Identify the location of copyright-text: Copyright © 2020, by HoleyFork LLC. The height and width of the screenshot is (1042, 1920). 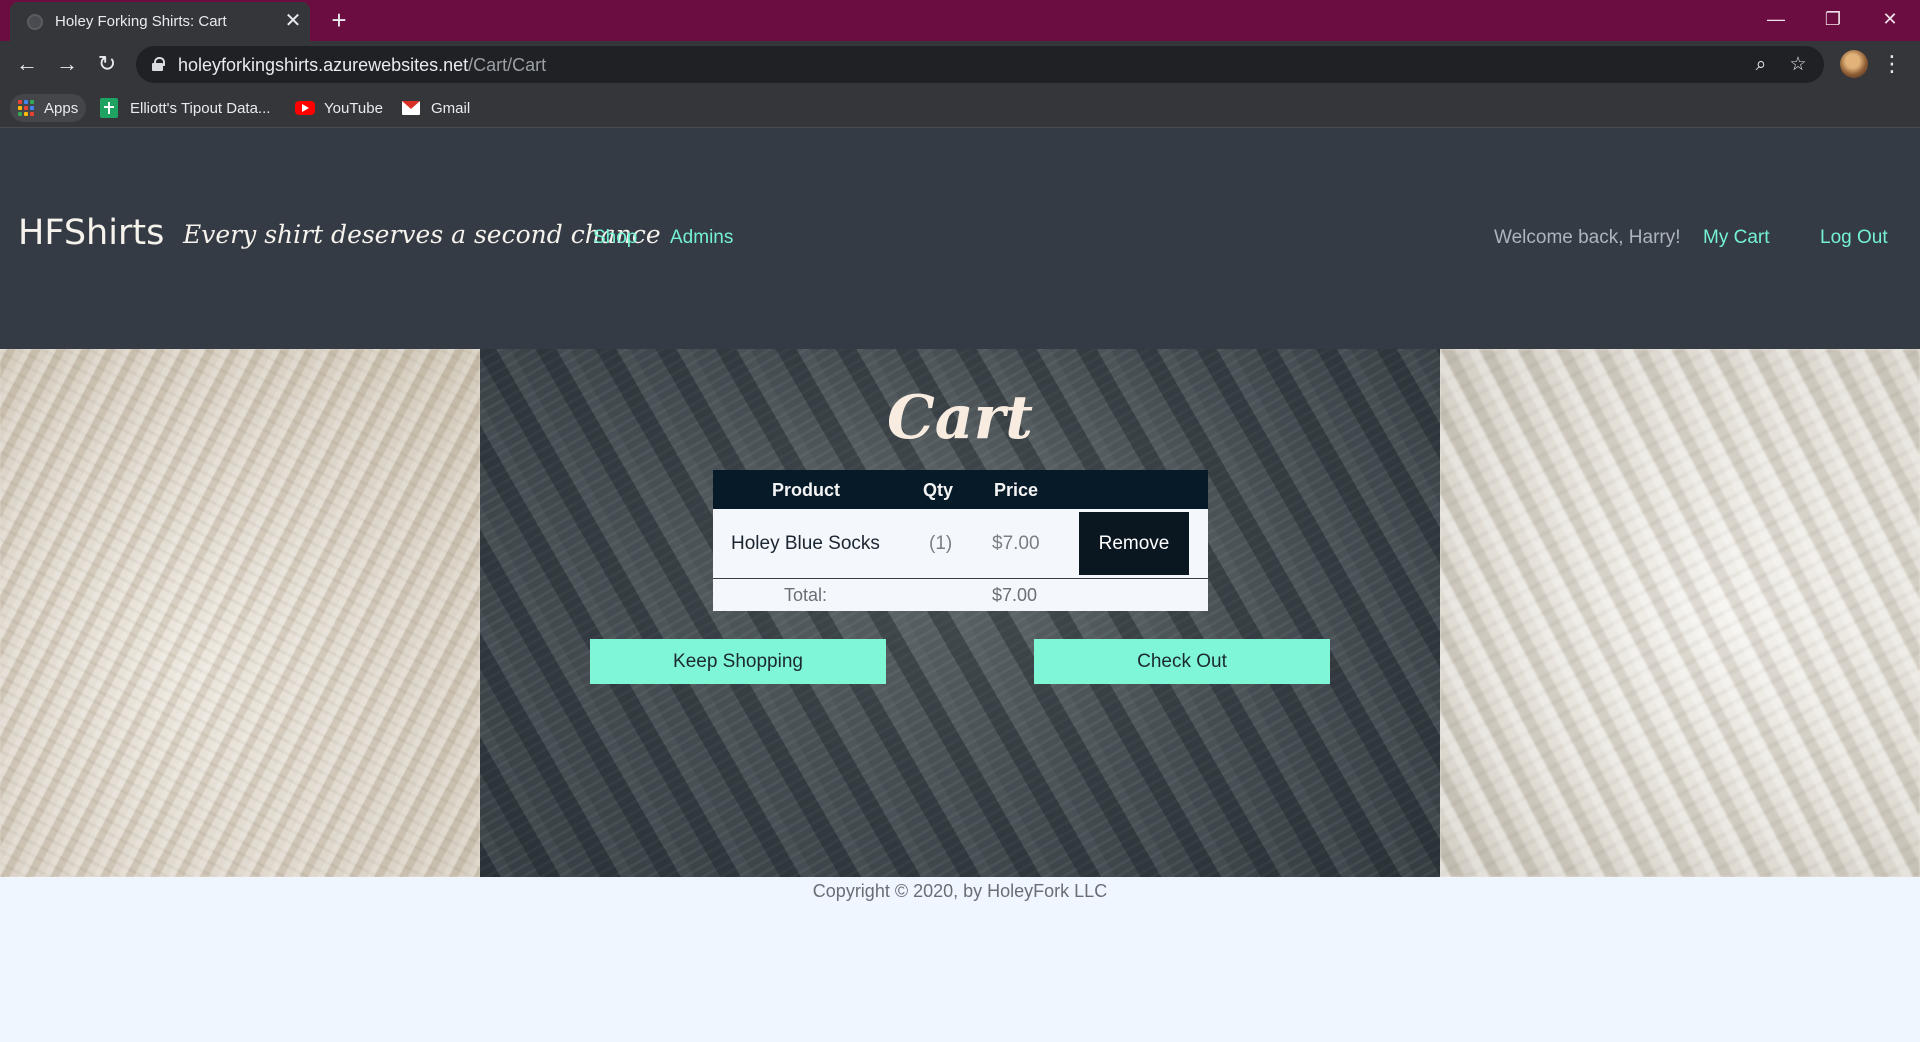
(960, 891).